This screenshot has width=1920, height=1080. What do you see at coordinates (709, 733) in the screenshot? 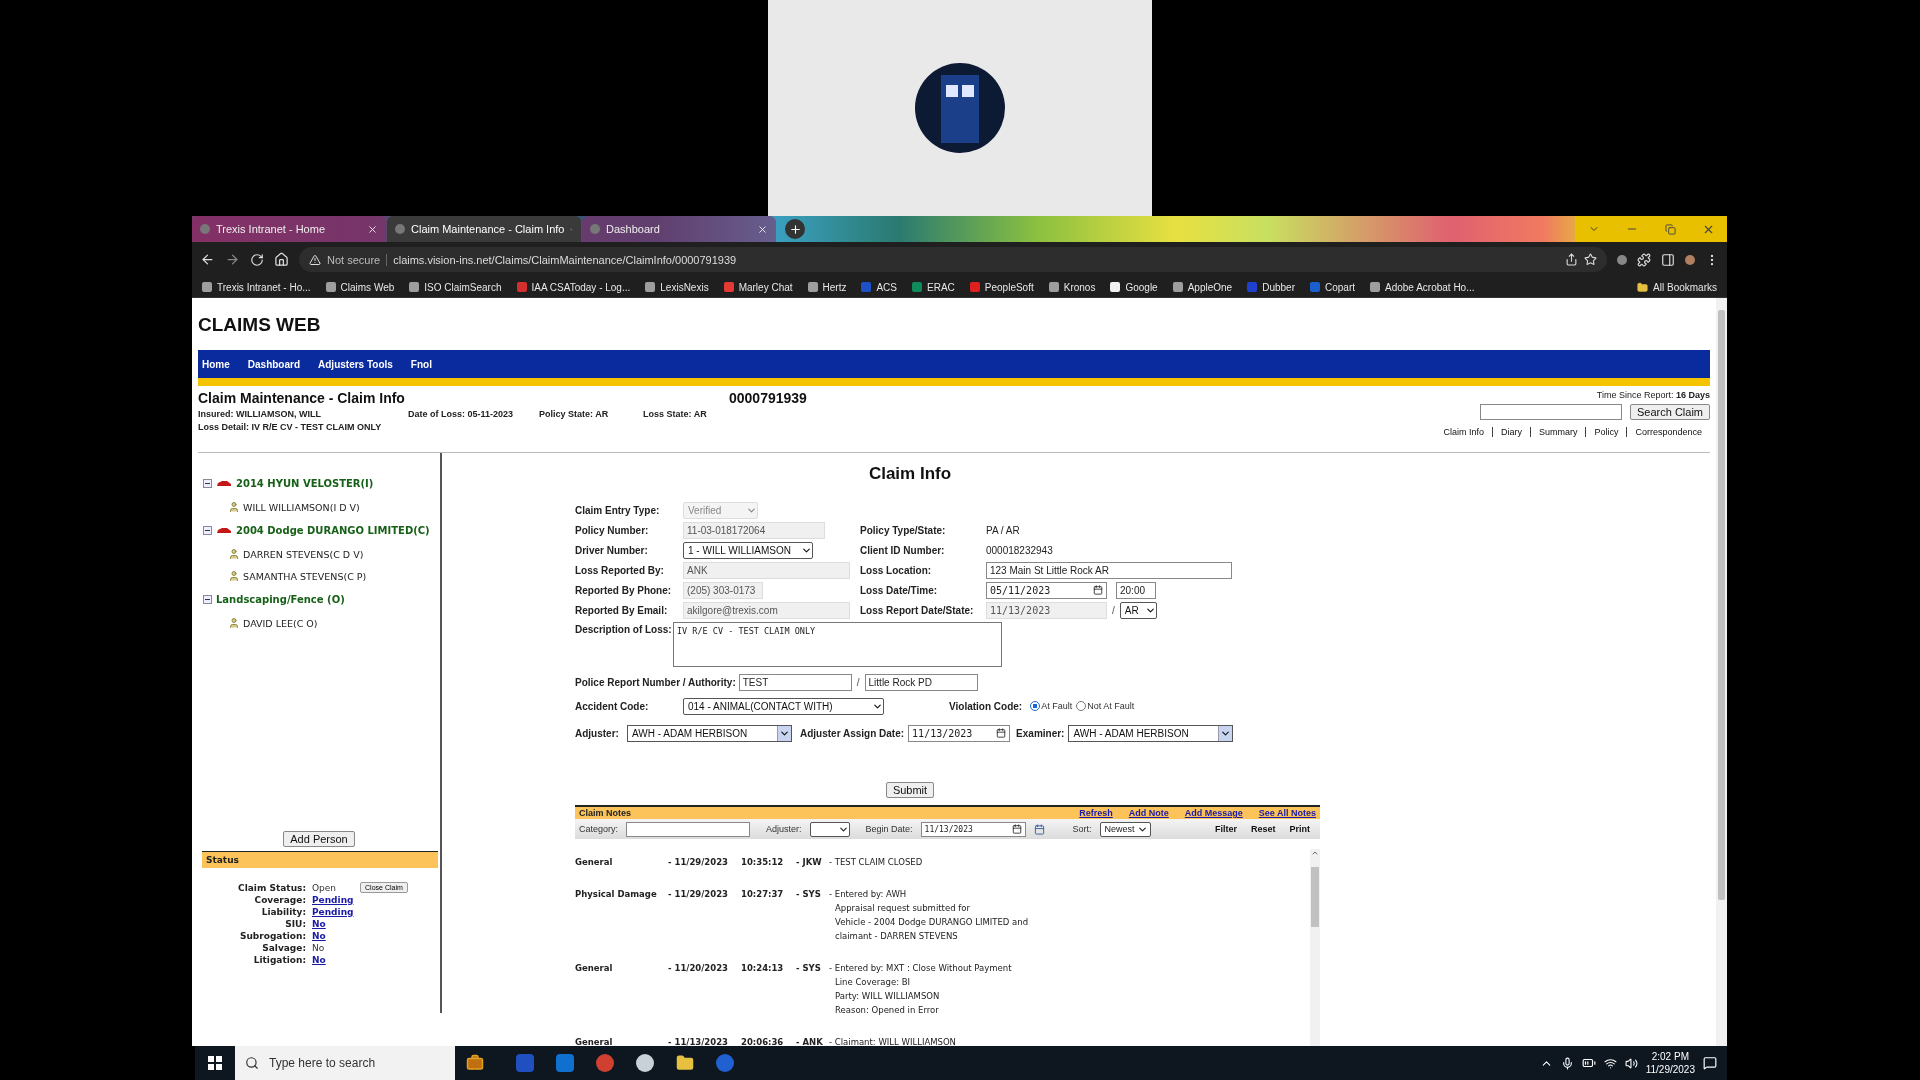
I see `adjuster-select: AWH - ADAM HERBISON` at bounding box center [709, 733].